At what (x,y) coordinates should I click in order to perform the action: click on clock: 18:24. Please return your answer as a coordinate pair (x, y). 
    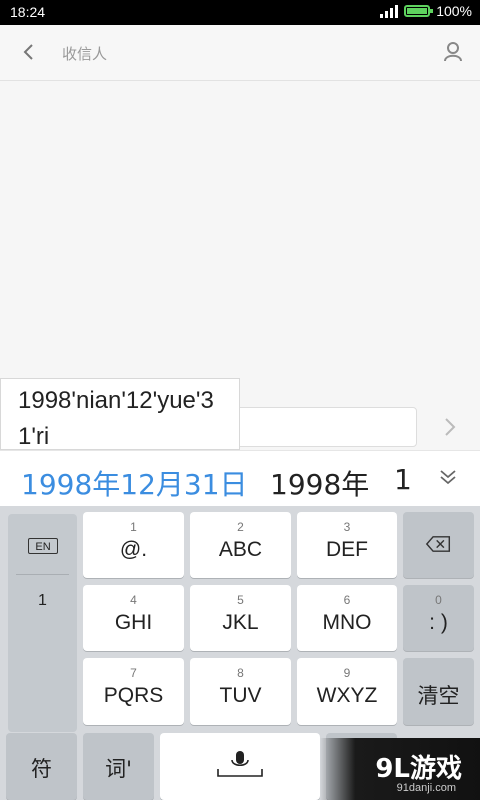
    Looking at the image, I should click on (28, 12).